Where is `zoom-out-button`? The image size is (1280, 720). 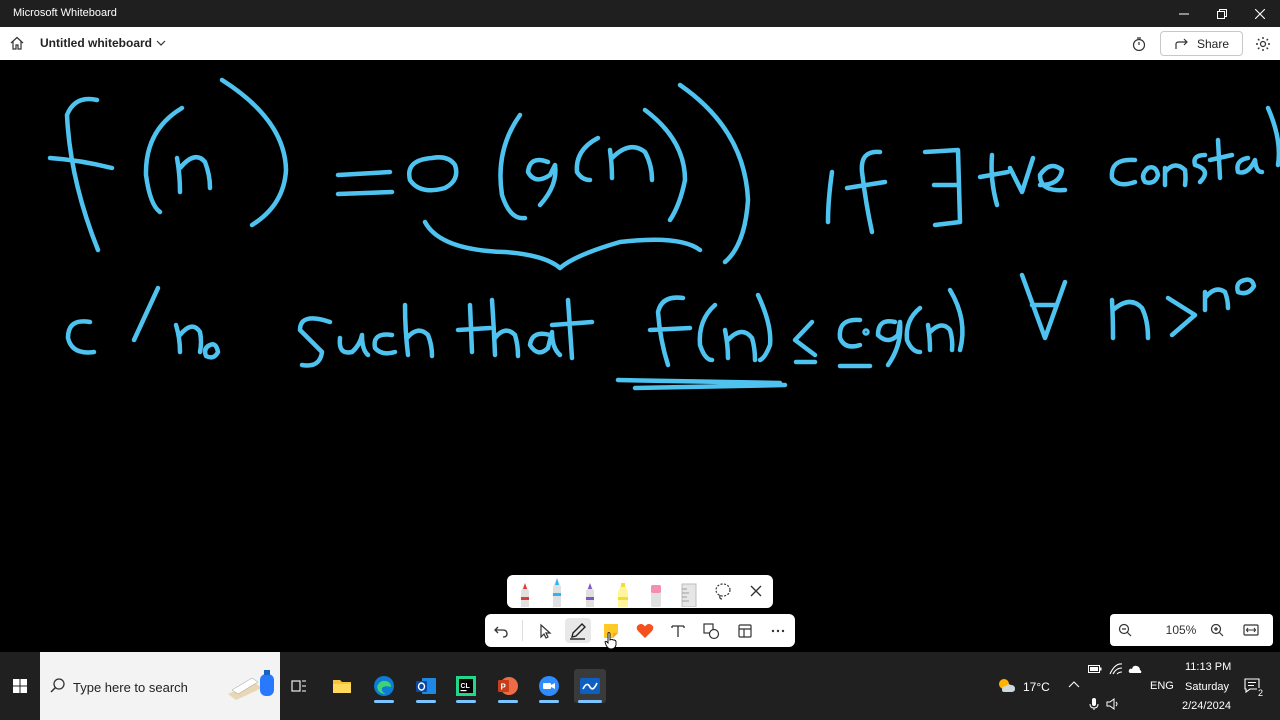
zoom-out-button is located at coordinates (1125, 630).